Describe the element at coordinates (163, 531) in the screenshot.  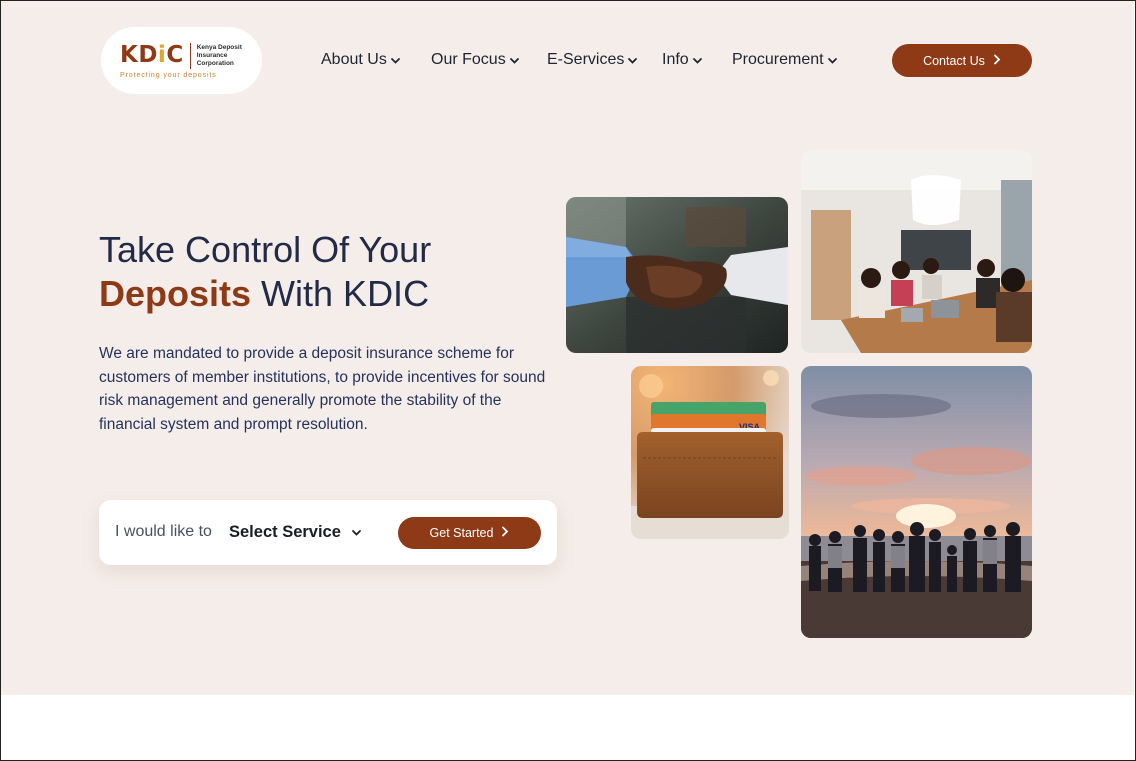
I see `service-prefix: I would like to` at that location.